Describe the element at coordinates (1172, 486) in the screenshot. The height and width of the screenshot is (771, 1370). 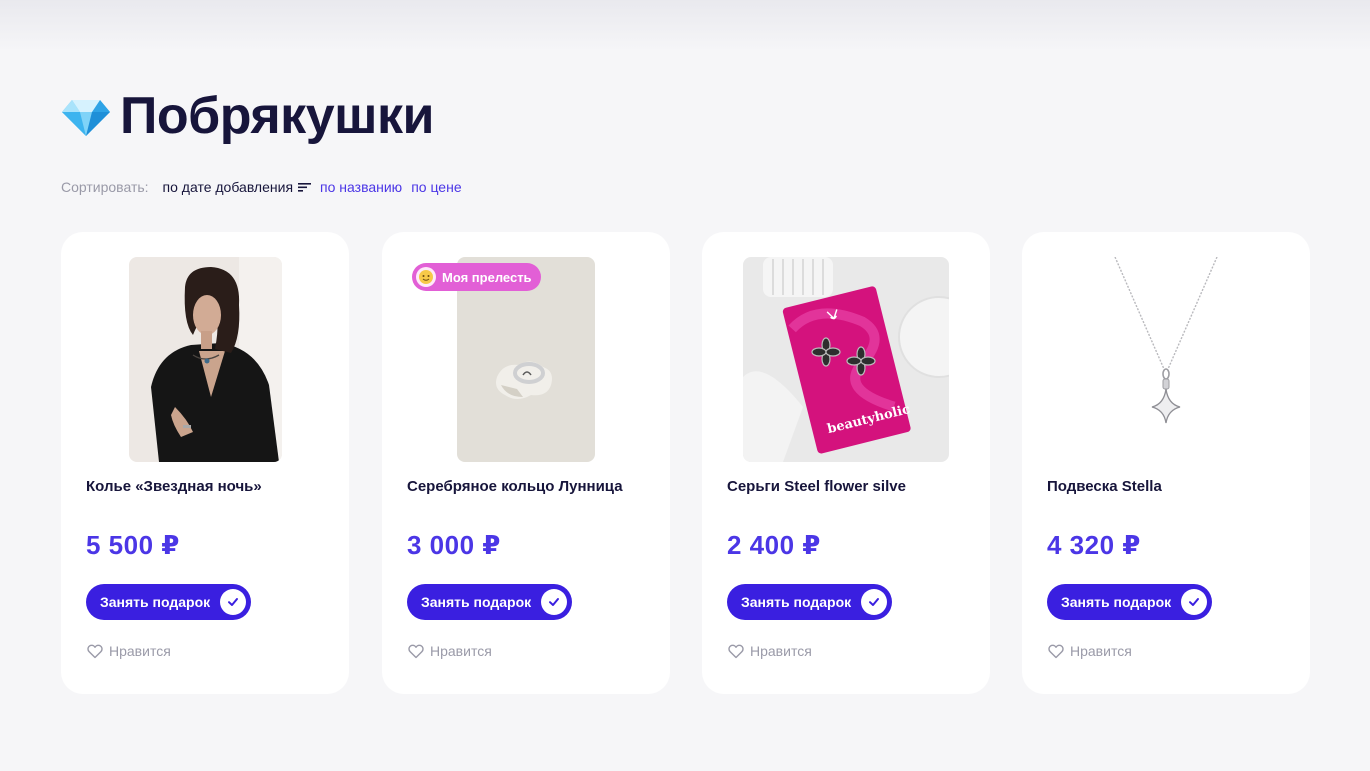
I see `product-name: Подвеска Stella` at that location.